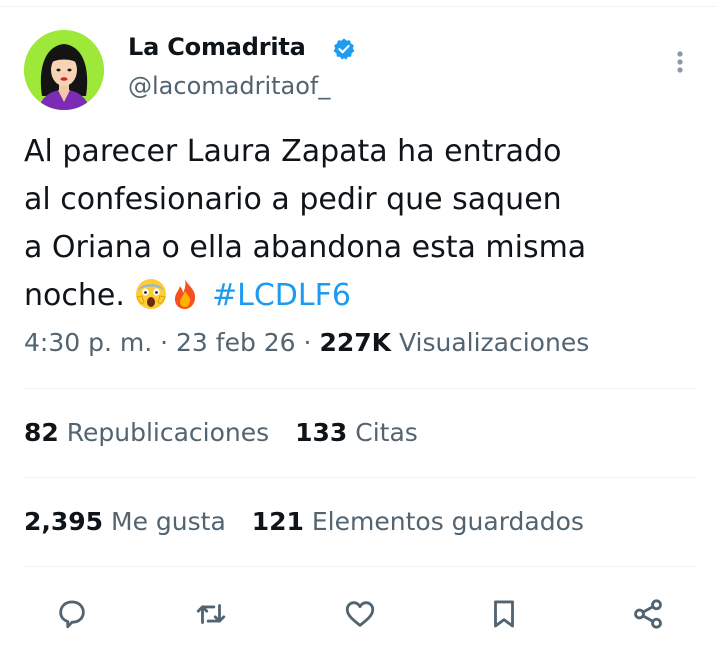 The width and height of the screenshot is (717, 653). What do you see at coordinates (293, 151) in the screenshot?
I see `tweet-line: Al parecer Laura Zapata ha entrado` at bounding box center [293, 151].